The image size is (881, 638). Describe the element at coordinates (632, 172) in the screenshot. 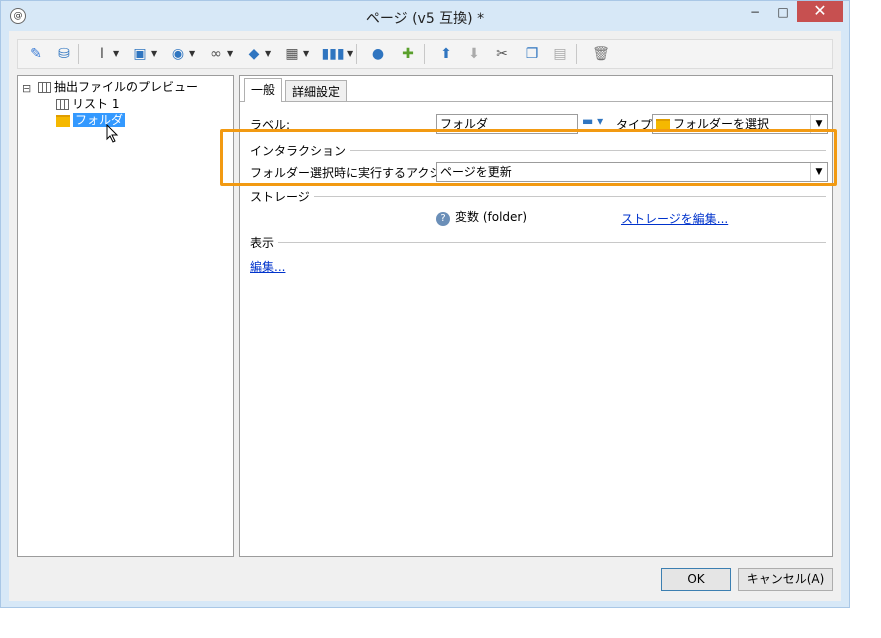

I see `action-select: ページを更新 ▼` at that location.